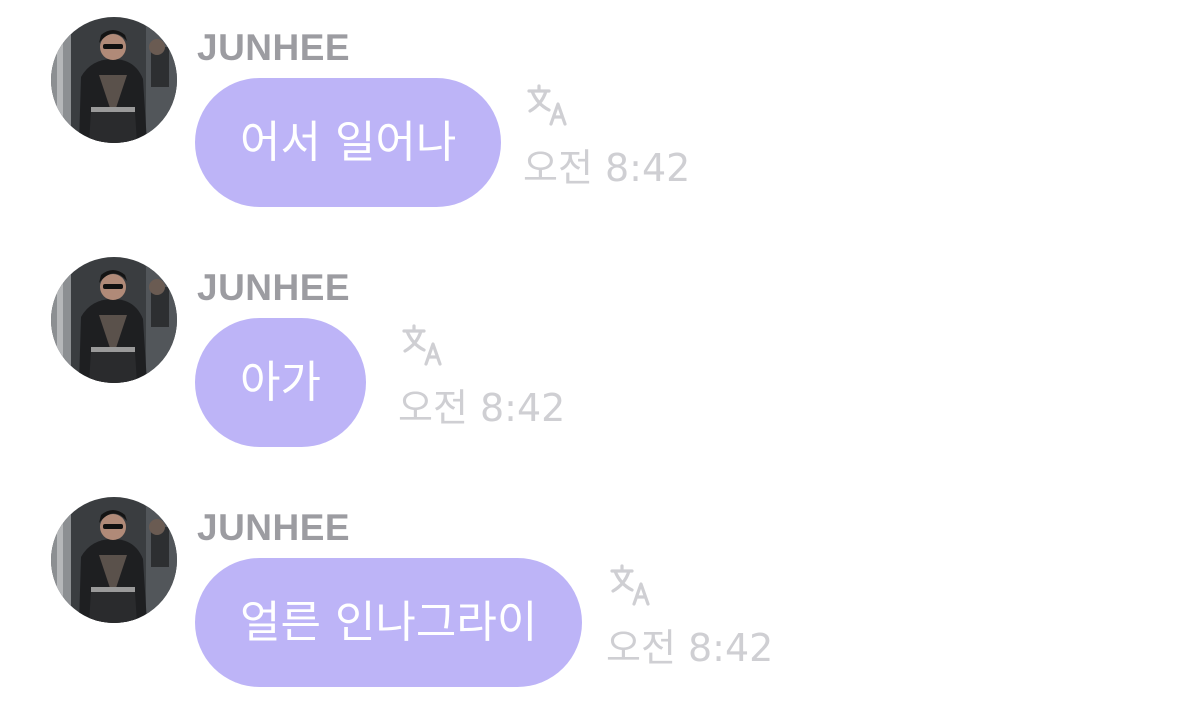 The width and height of the screenshot is (1179, 701). Describe the element at coordinates (389, 622) in the screenshot. I see `message-bubble: 얼른 인나그라이` at that location.